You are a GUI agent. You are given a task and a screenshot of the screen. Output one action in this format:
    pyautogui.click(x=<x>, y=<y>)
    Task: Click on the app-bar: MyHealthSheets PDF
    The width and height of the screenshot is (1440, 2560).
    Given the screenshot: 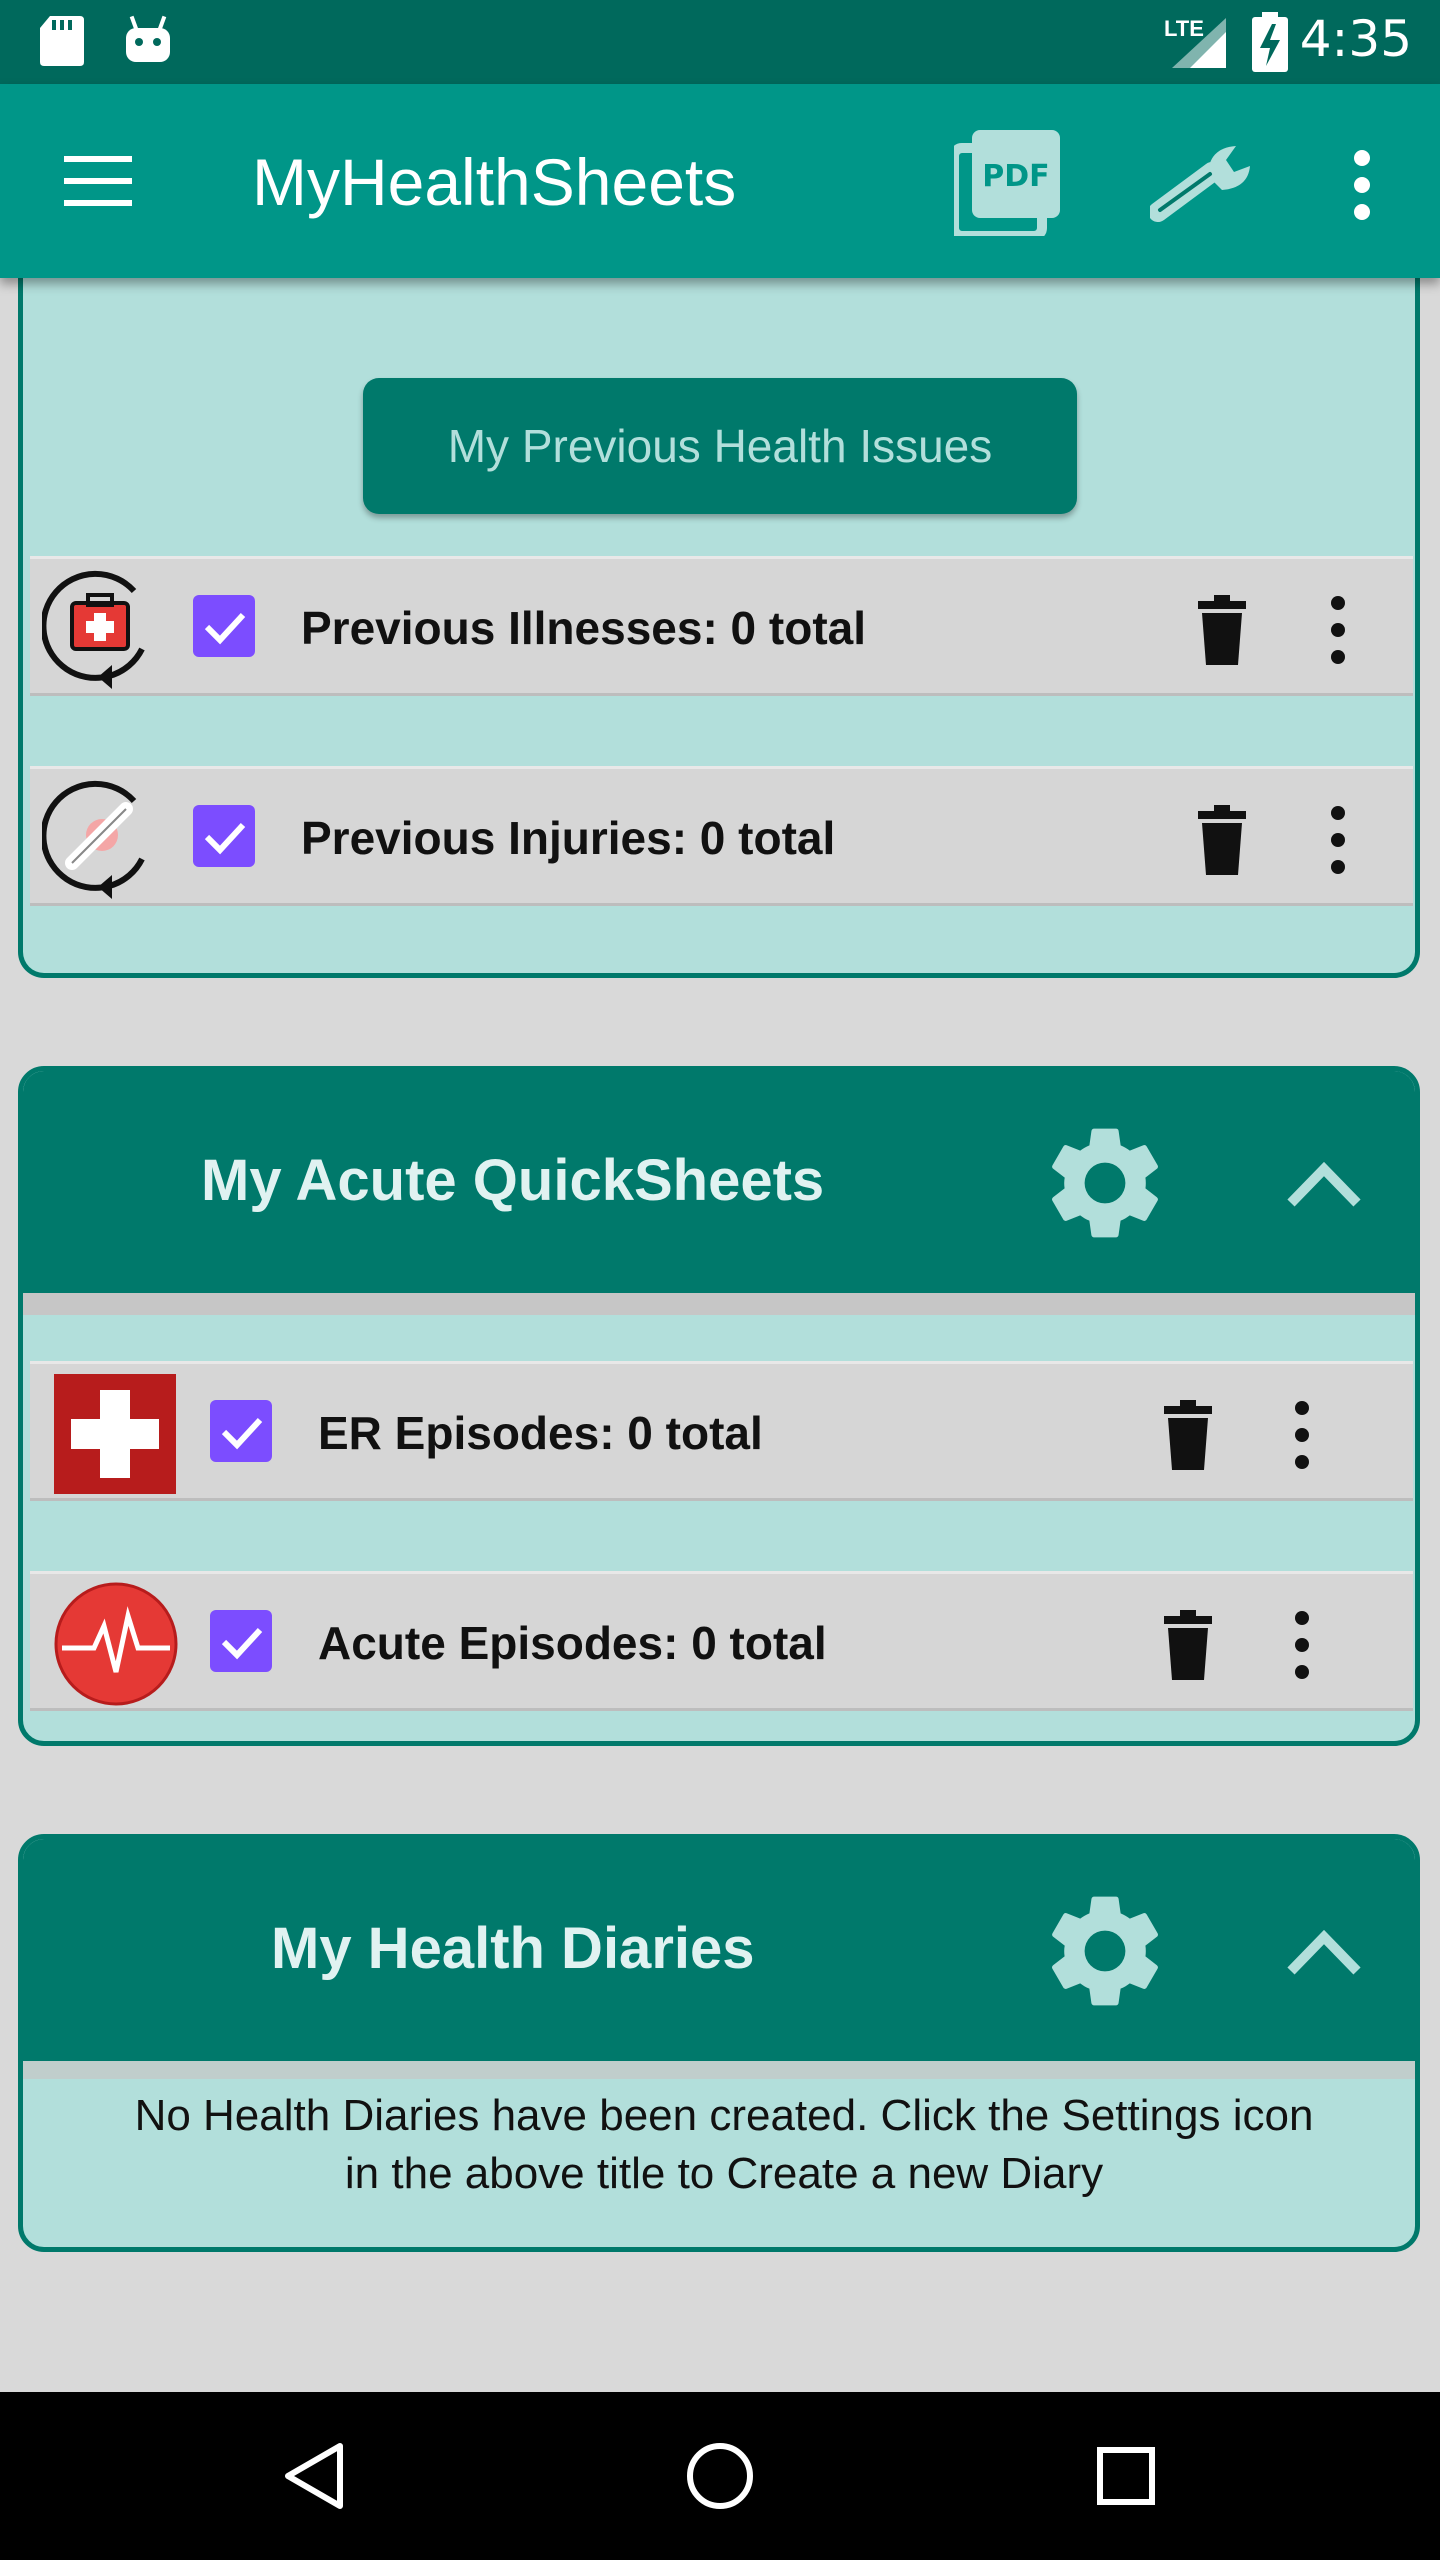 What is the action you would take?
    pyautogui.click(x=720, y=181)
    